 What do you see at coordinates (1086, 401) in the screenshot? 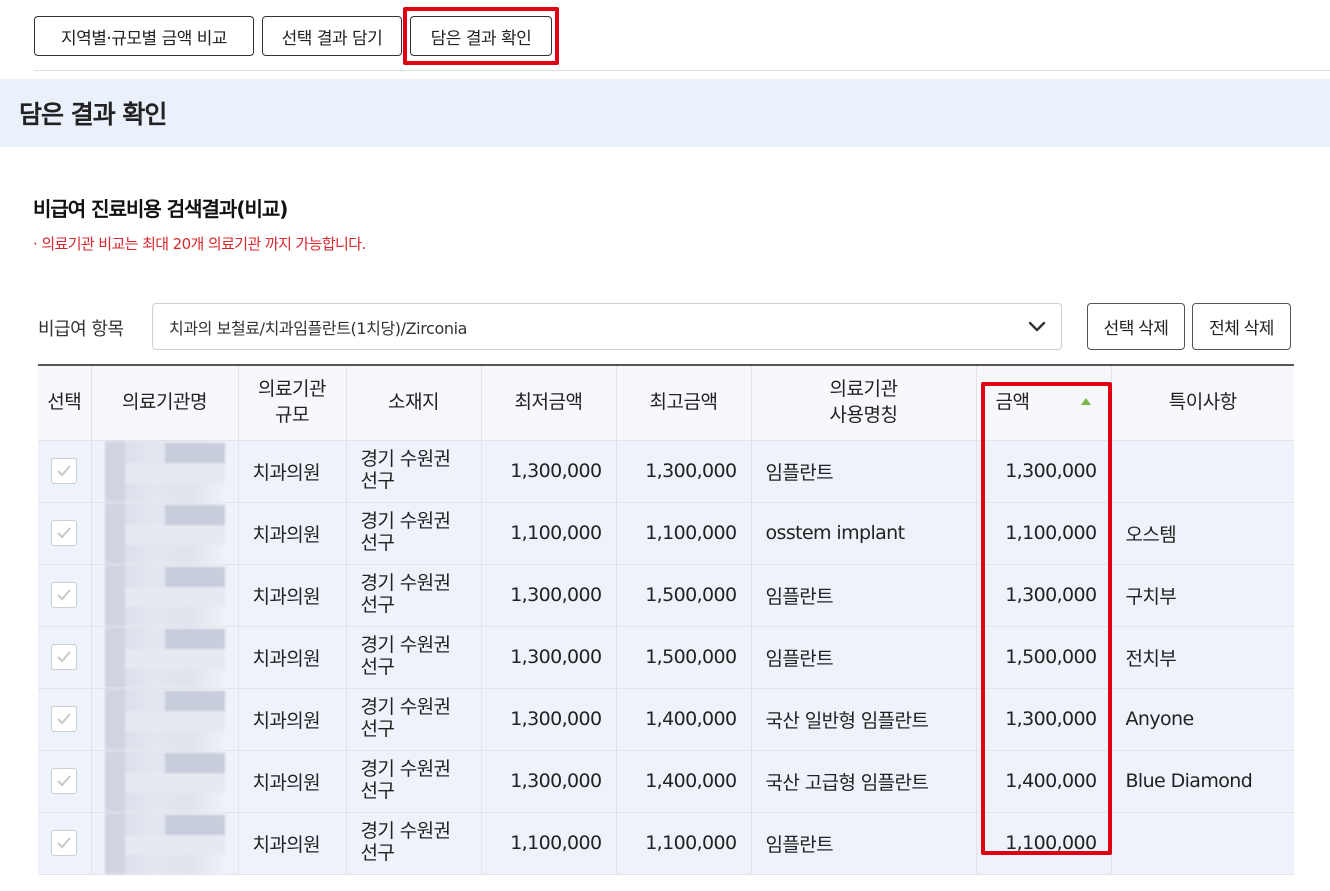
I see `sort-ascending-icon` at bounding box center [1086, 401].